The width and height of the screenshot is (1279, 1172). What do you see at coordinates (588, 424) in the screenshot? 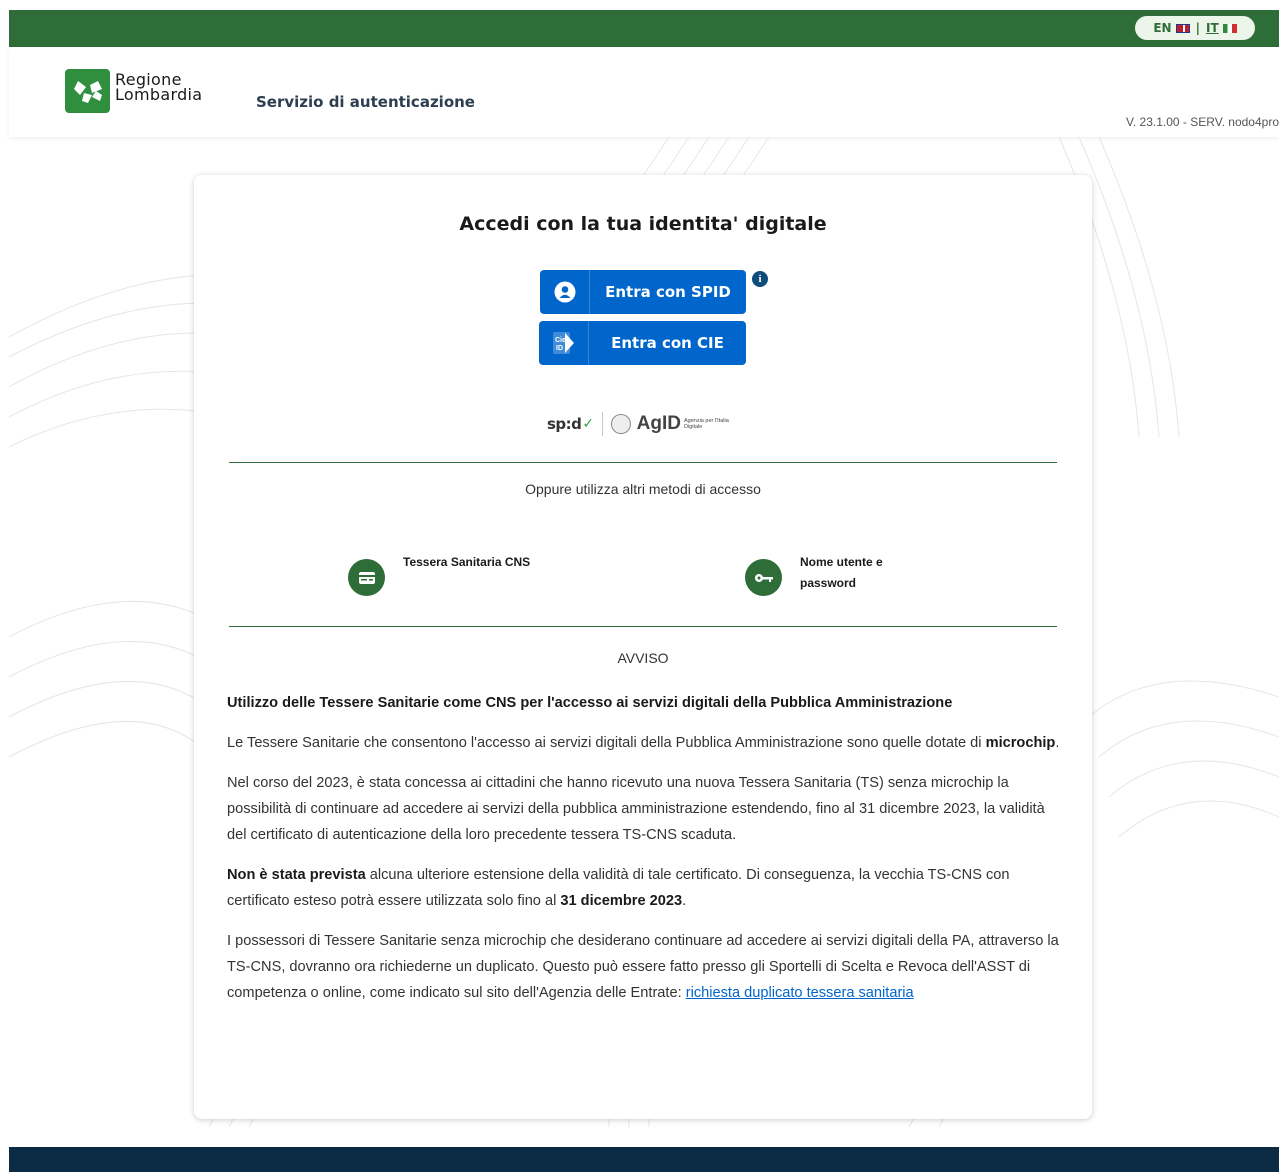
I see `spid-check-icon: ✓` at bounding box center [588, 424].